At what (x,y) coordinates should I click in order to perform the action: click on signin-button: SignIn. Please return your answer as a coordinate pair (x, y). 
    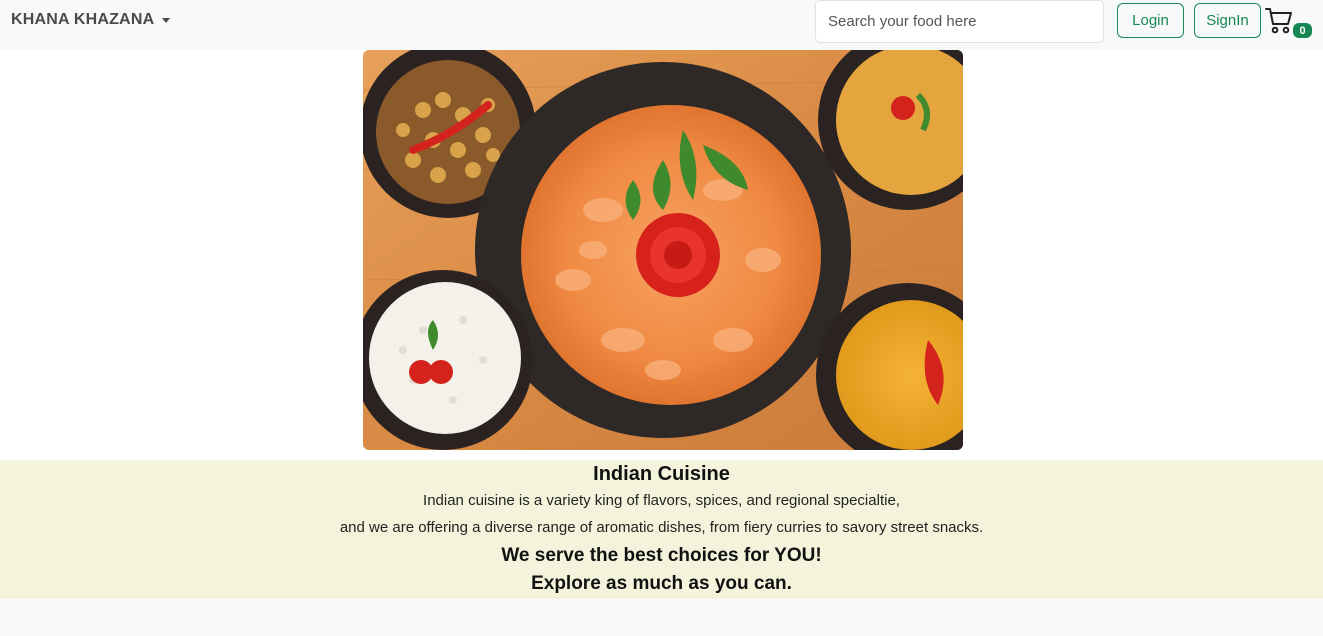
    Looking at the image, I should click on (1227, 20).